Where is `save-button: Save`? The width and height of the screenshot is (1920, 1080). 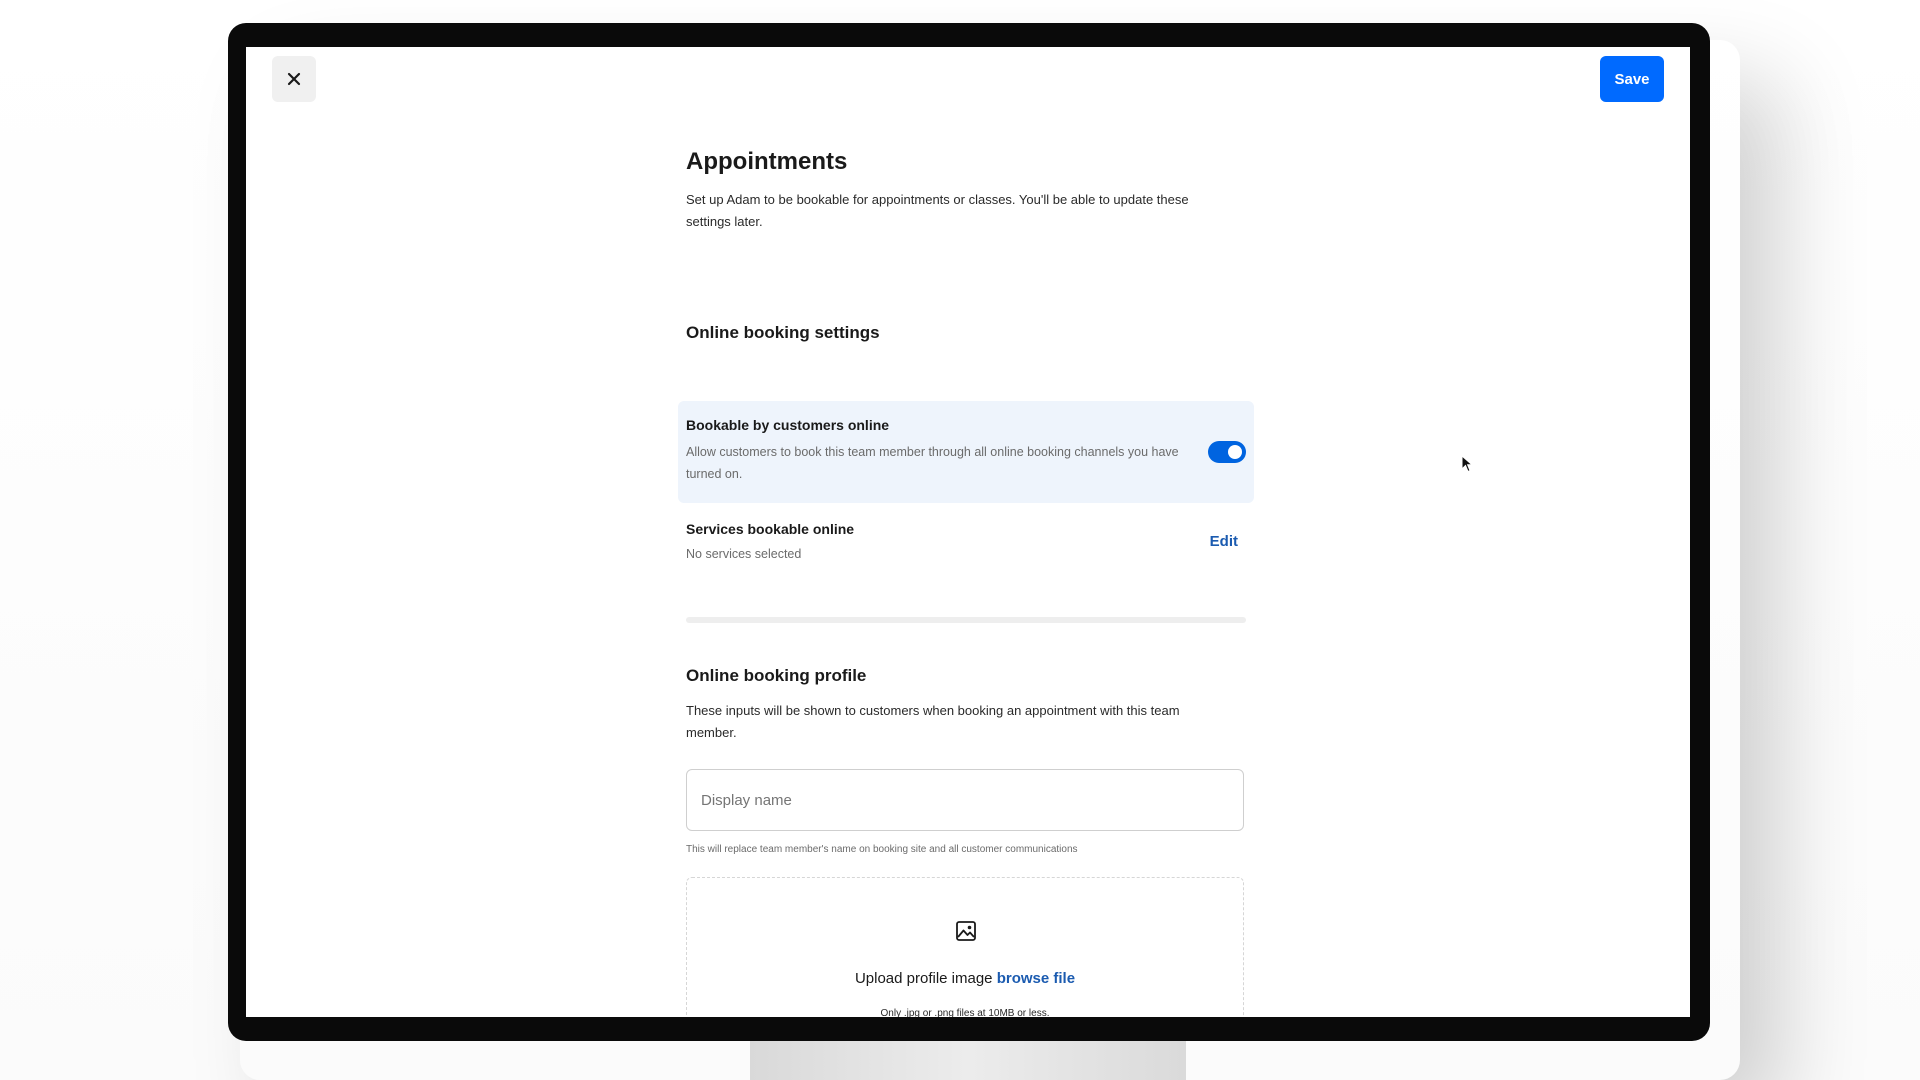 save-button: Save is located at coordinates (1632, 79).